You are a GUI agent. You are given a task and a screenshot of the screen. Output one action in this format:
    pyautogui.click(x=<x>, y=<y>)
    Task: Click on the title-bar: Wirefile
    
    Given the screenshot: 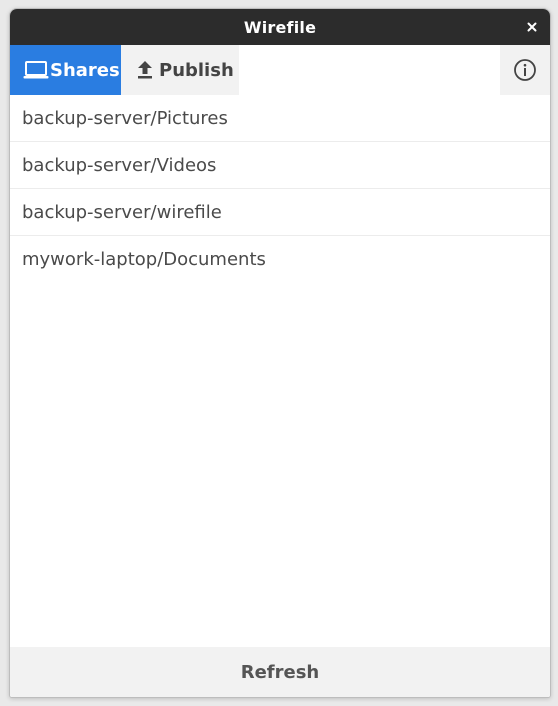 What is the action you would take?
    pyautogui.click(x=280, y=27)
    